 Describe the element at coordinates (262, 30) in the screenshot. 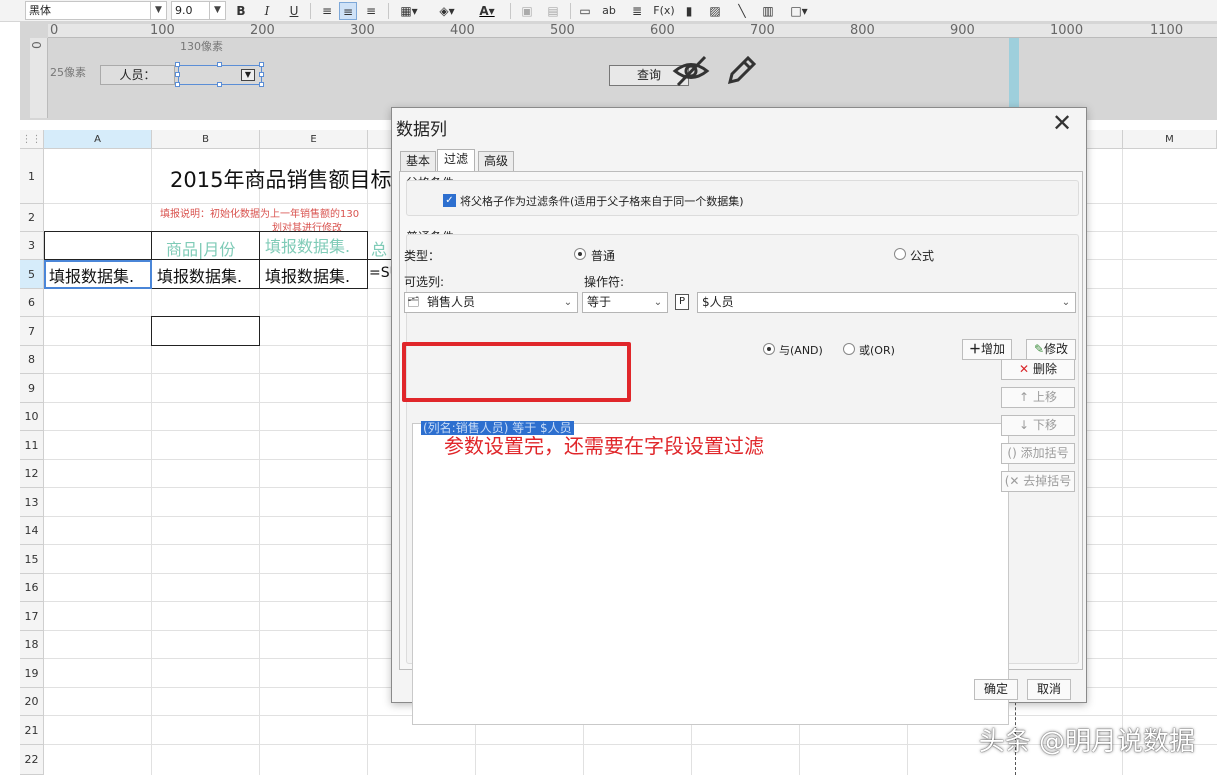

I see `ruler-tick: 200` at that location.